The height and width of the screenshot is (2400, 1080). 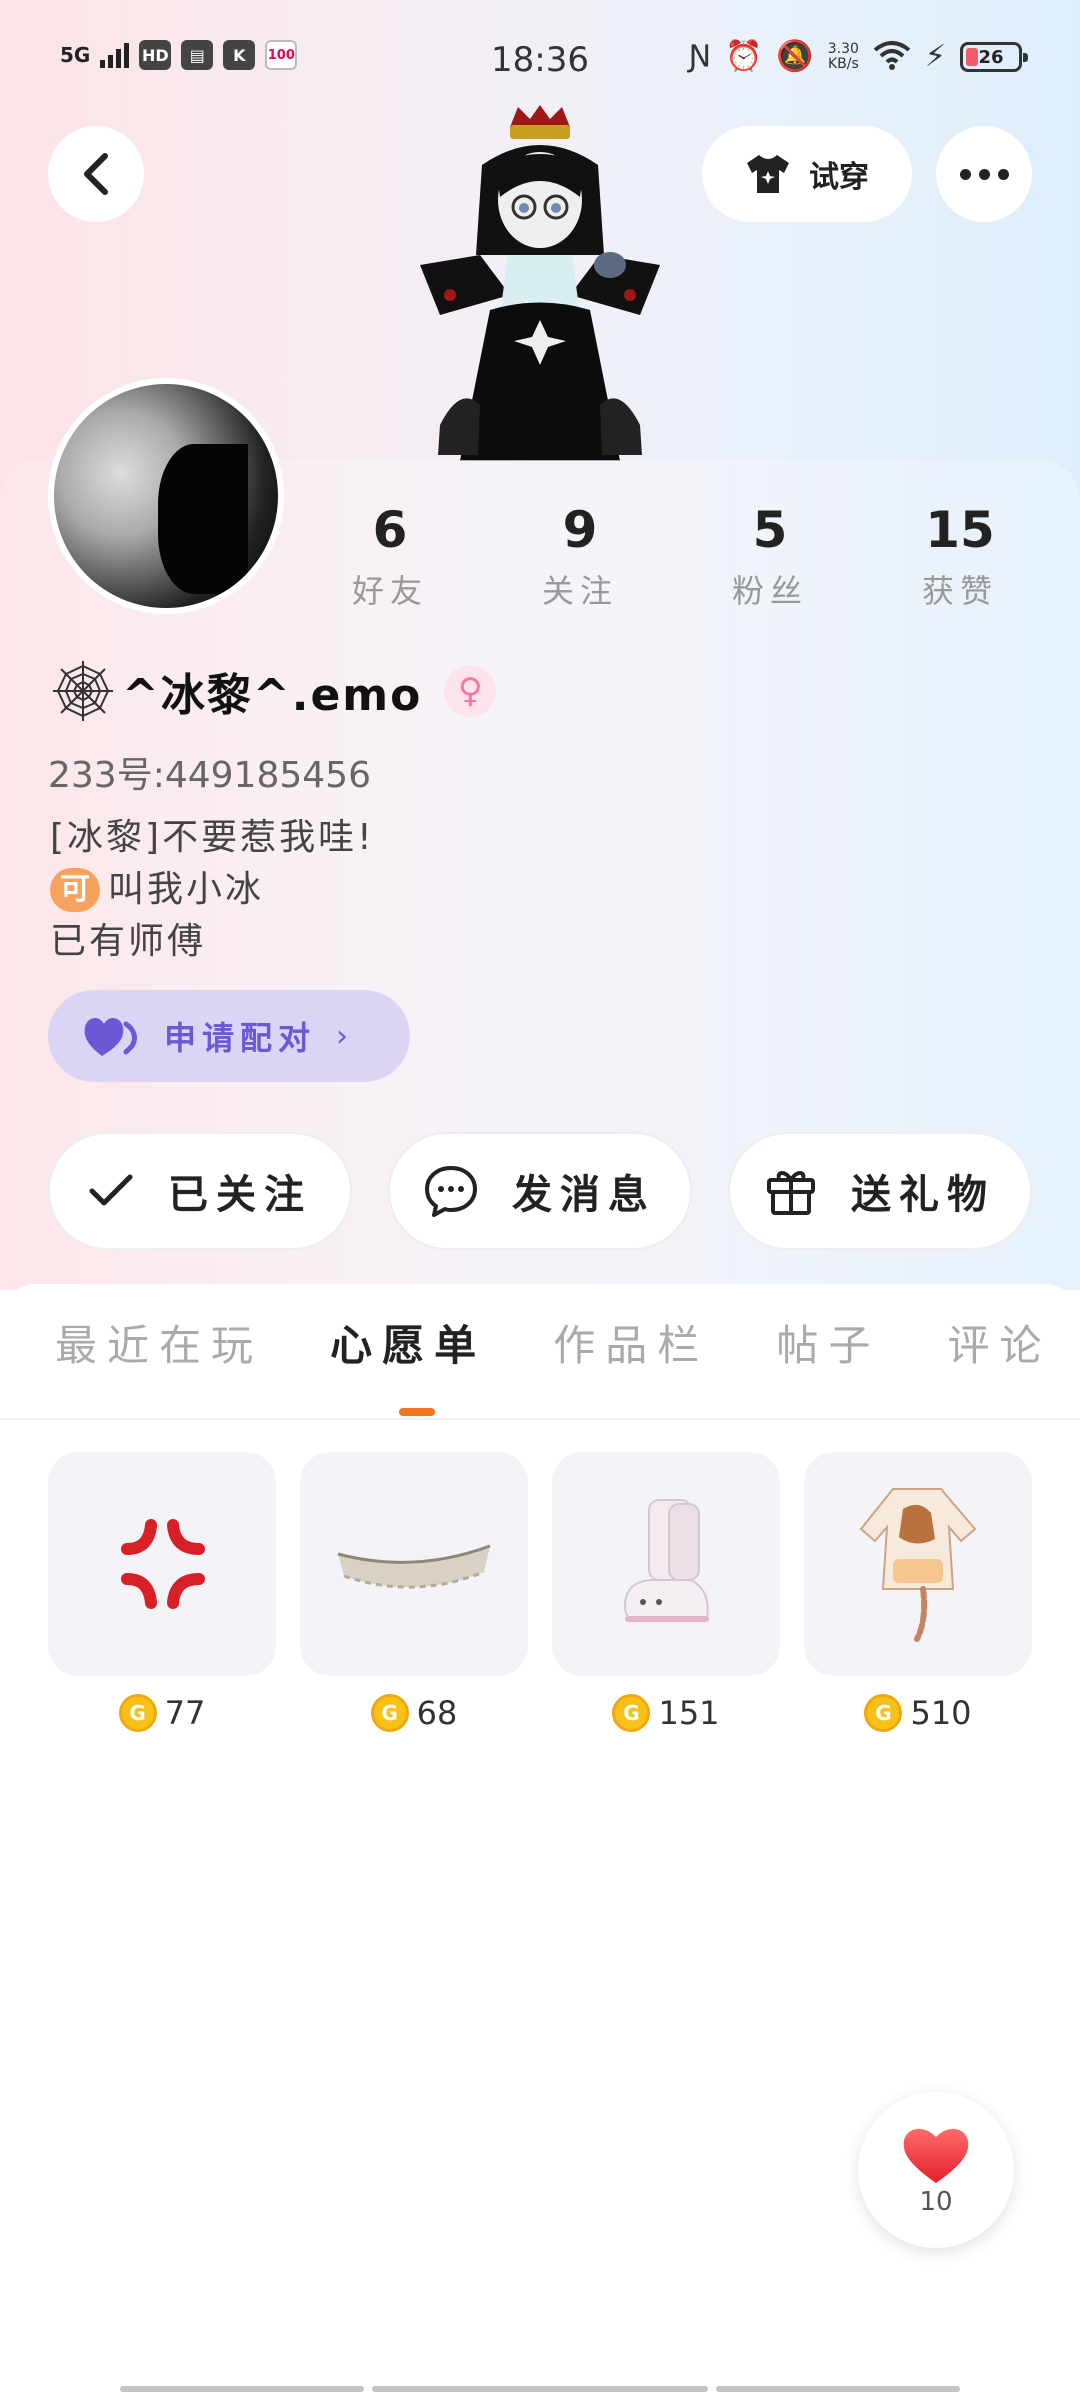 What do you see at coordinates (689, 1713) in the screenshot?
I see `price-value: 151` at bounding box center [689, 1713].